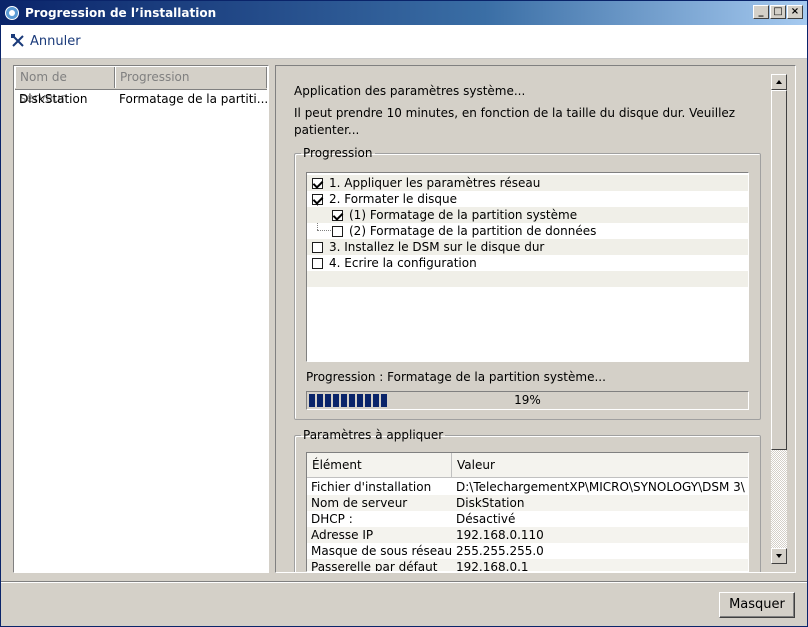  I want to click on param-value: 255.255.255.0, so click(500, 551).